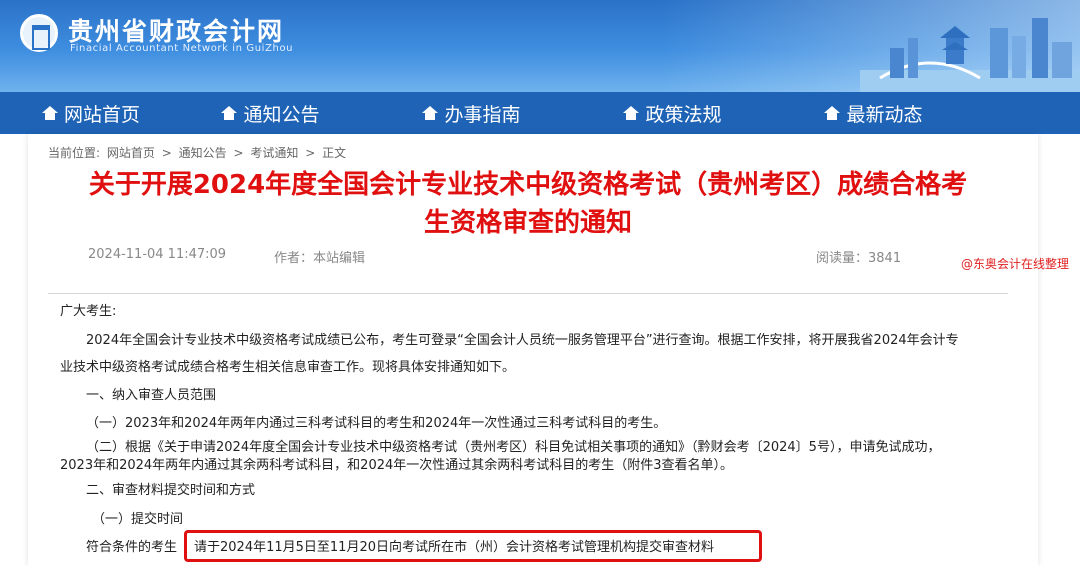  I want to click on salutation: 广大考生:, so click(88, 311).